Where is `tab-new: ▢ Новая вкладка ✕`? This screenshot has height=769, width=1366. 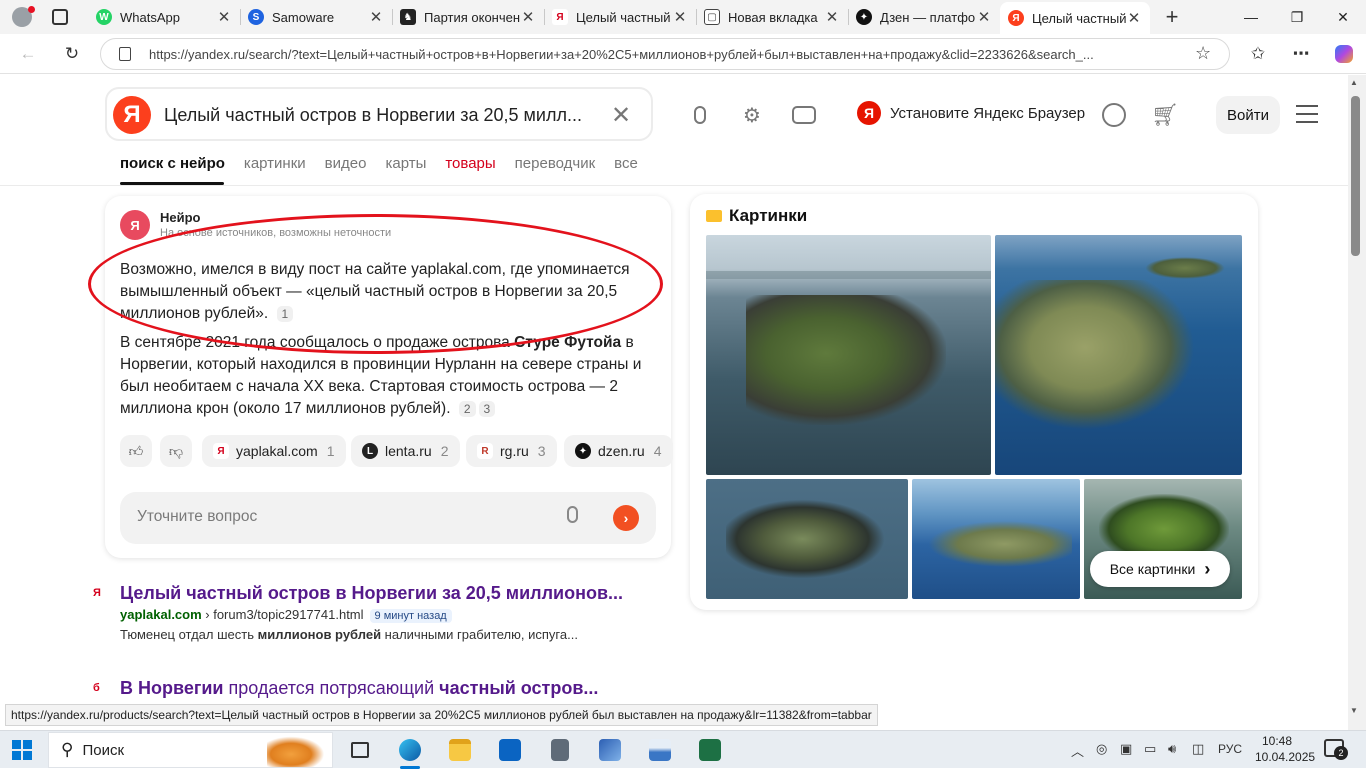 tab-new: ▢ Новая вкладка ✕ is located at coordinates (772, 17).